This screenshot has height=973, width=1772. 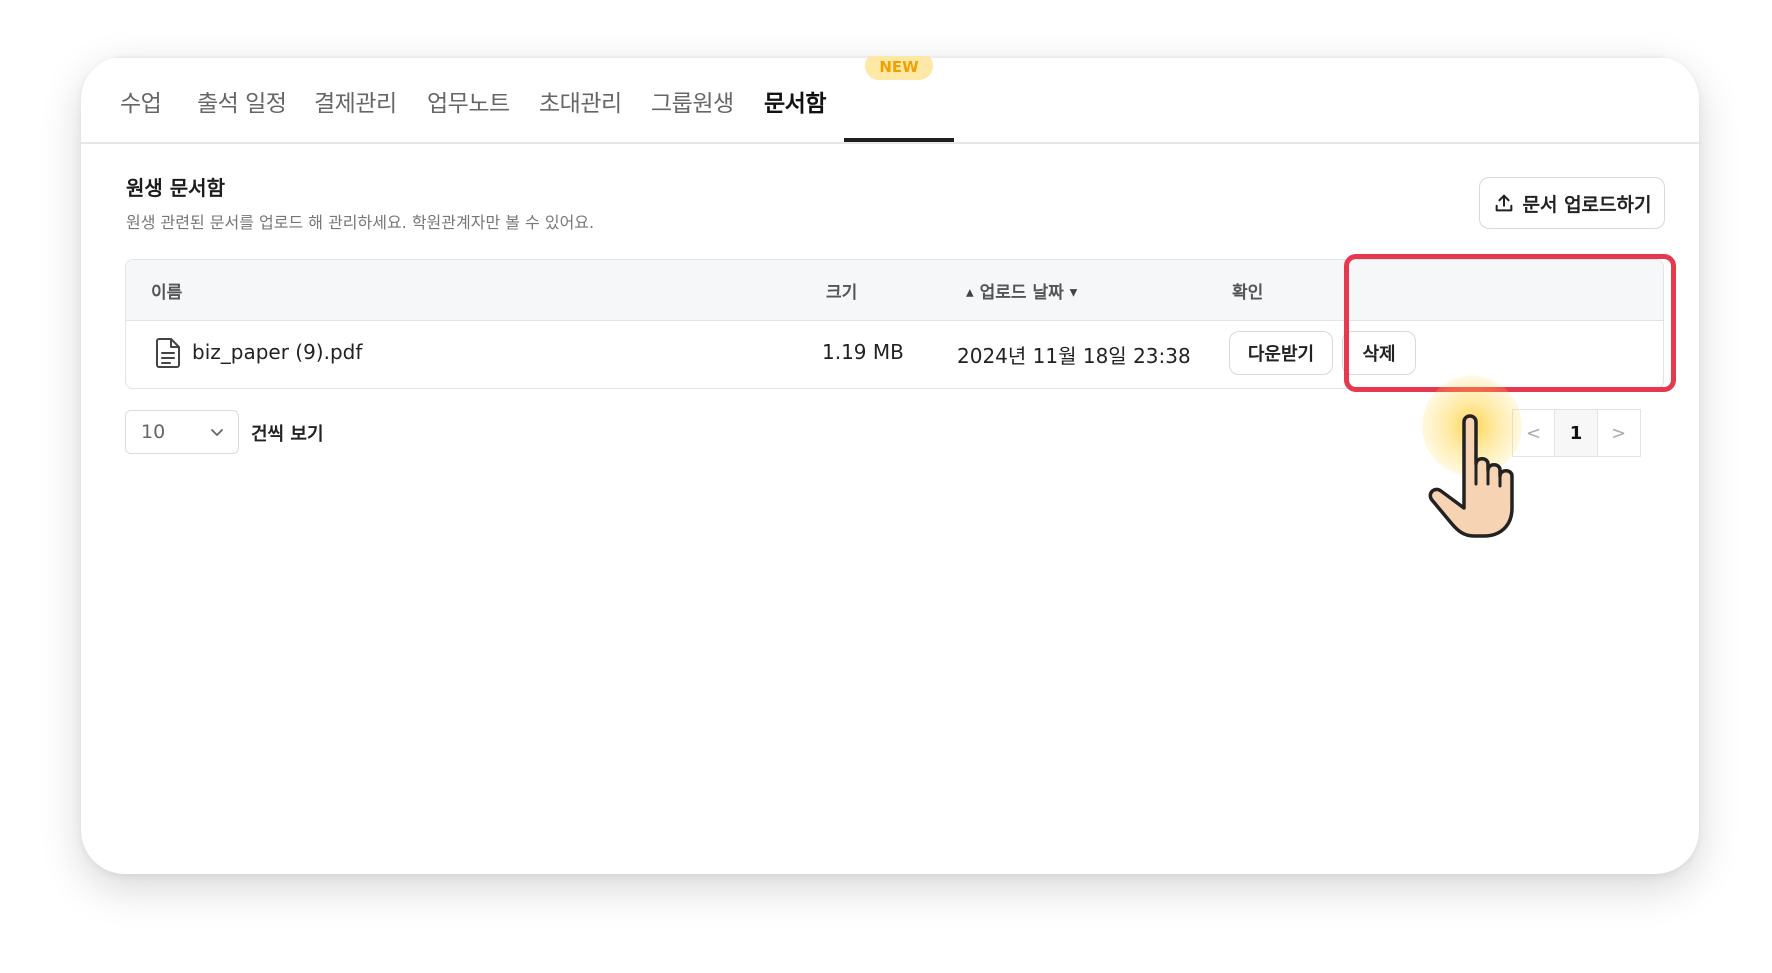 What do you see at coordinates (217, 432) in the screenshot?
I see `chevron-down-icon` at bounding box center [217, 432].